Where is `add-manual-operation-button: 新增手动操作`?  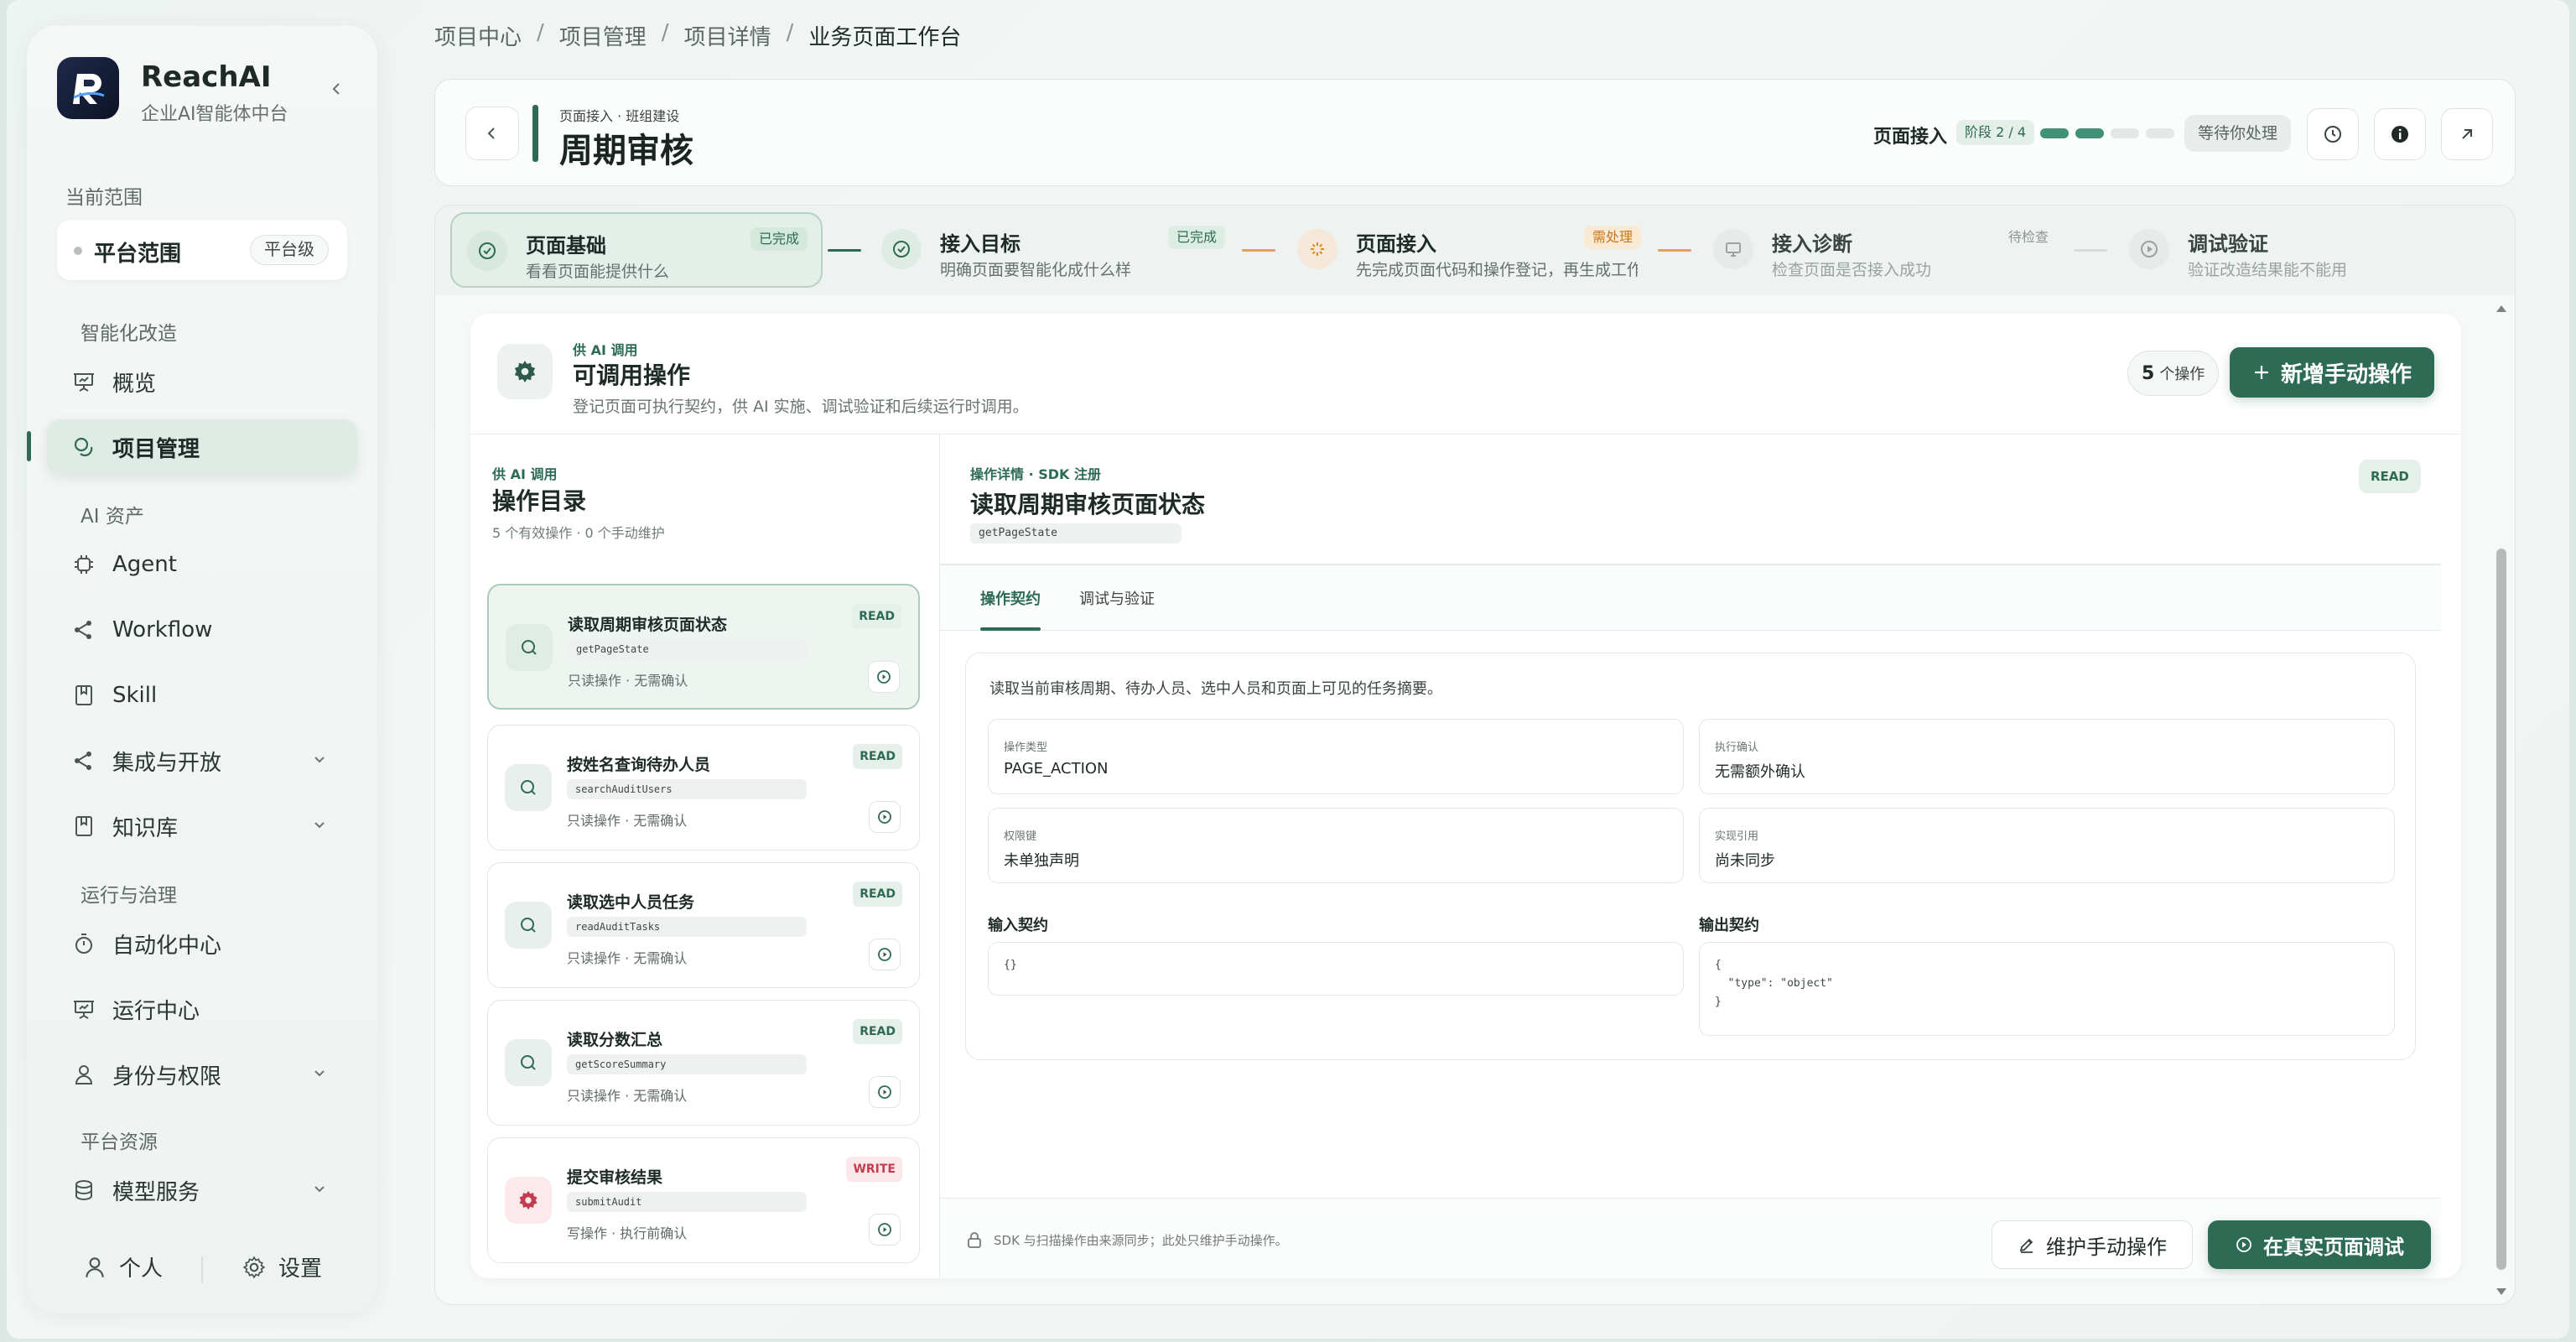 add-manual-operation-button: 新增手动操作 is located at coordinates (2332, 372).